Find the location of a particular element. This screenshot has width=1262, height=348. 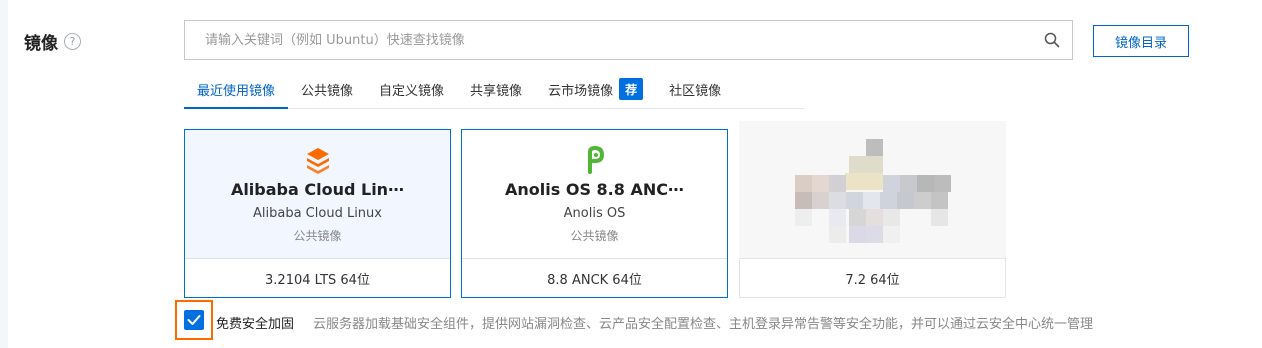

security-checkbox is located at coordinates (194, 320).